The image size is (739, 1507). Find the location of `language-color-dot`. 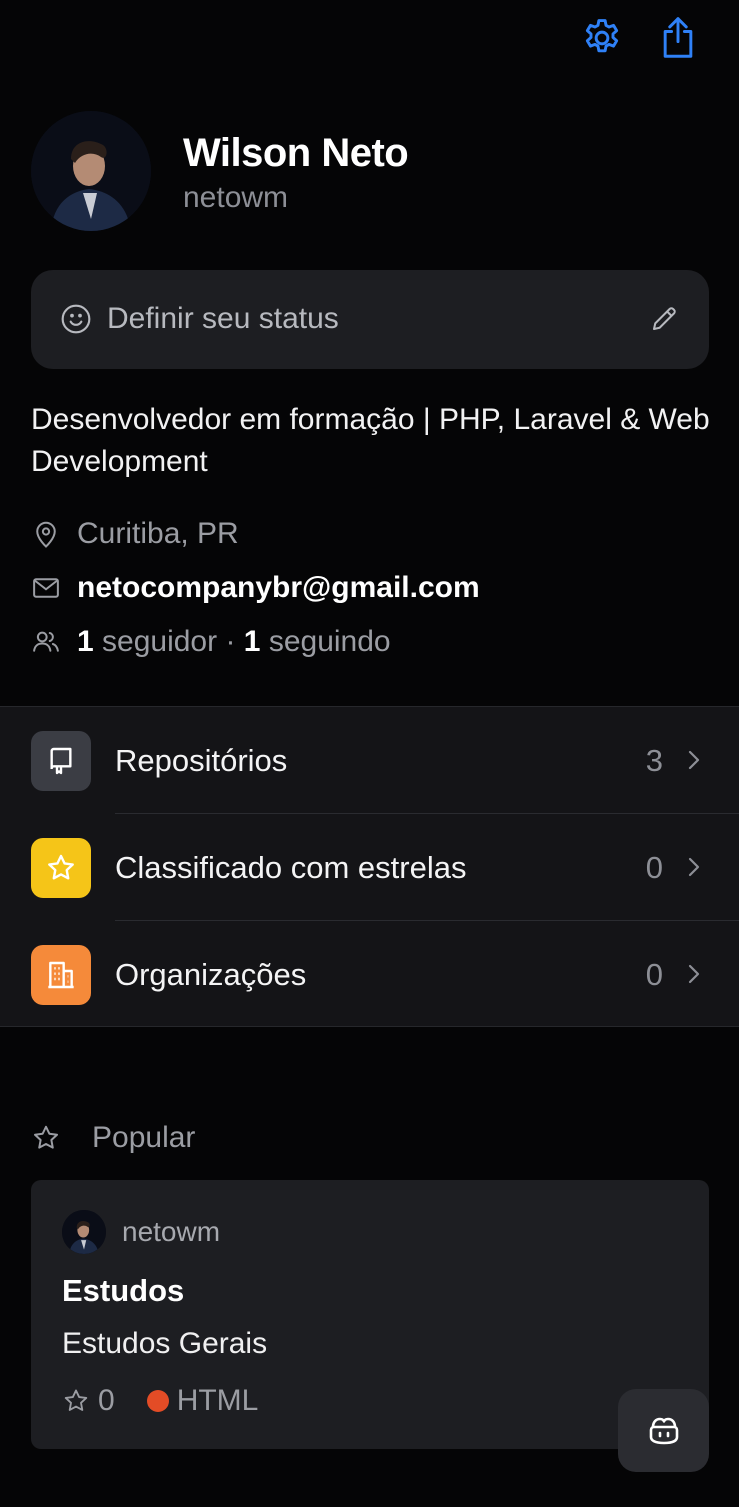

language-color-dot is located at coordinates (157, 1401).